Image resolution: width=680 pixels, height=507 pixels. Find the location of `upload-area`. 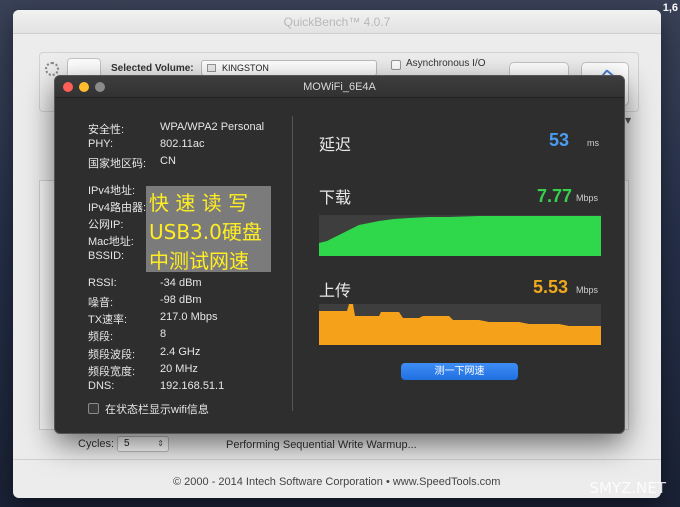

upload-area is located at coordinates (460, 324).